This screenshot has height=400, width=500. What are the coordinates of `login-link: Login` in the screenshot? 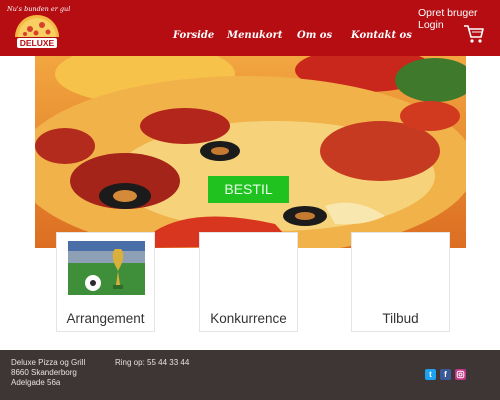 It's located at (431, 25).